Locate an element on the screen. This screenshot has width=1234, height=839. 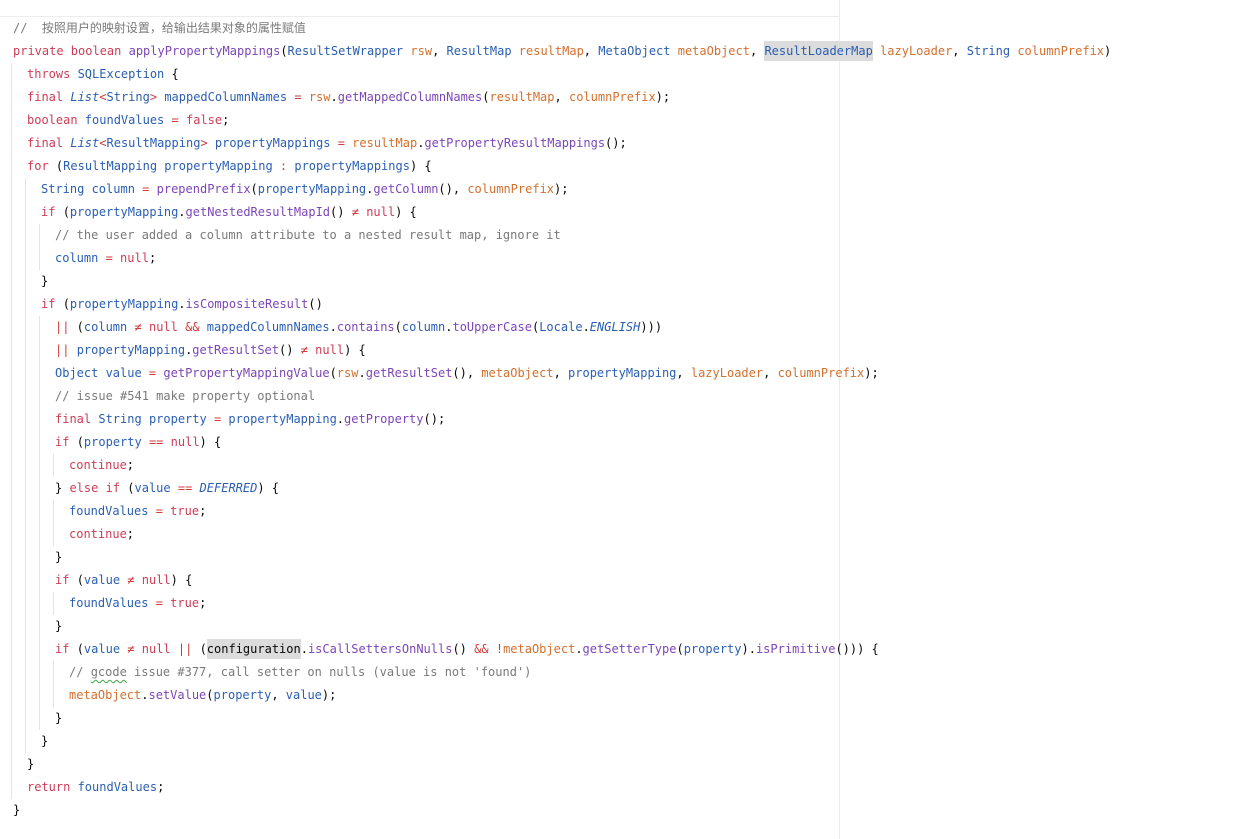
code-token: value is located at coordinates (102, 649).